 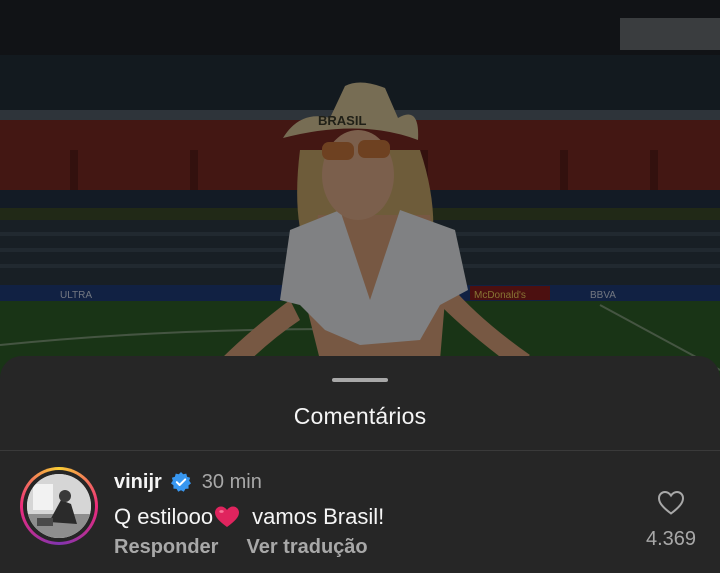 I want to click on comment-username: vinijr, so click(x=138, y=482).